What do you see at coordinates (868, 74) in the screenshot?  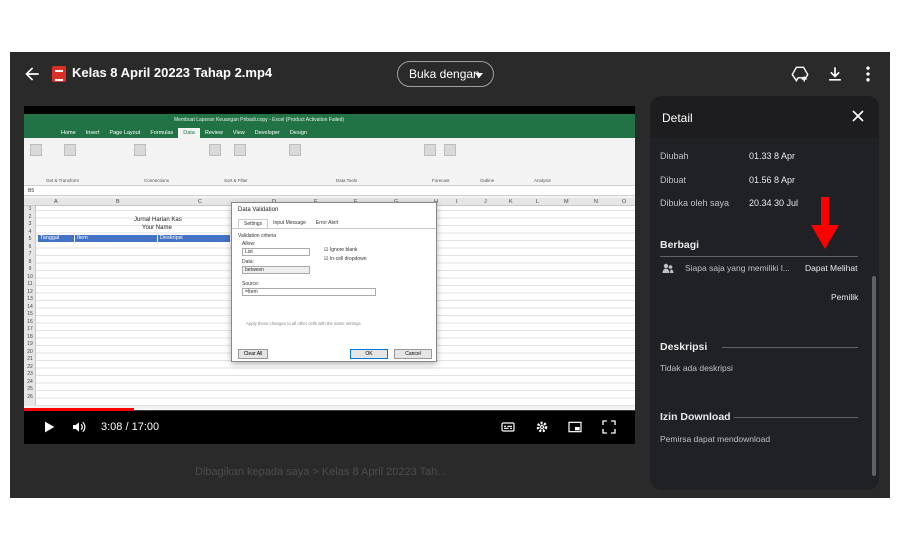 I see `more-vert-icon` at bounding box center [868, 74].